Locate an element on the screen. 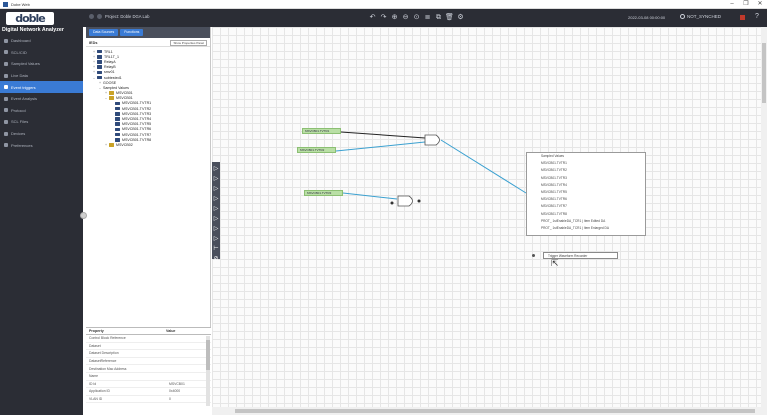 Image resolution: width=767 pixels, height=415 pixels. canvas-vertical-scrollbar is located at coordinates (764, 221).